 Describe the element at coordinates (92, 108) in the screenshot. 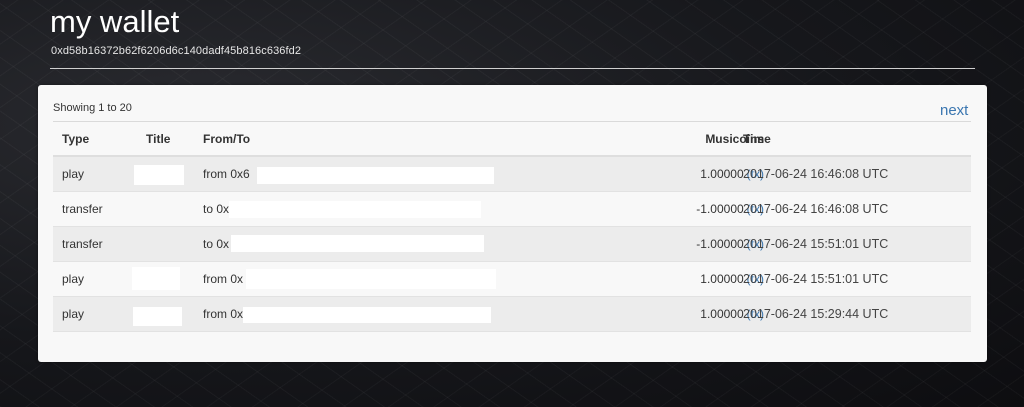

I see `pagination-info: Showing 1 to 20` at that location.